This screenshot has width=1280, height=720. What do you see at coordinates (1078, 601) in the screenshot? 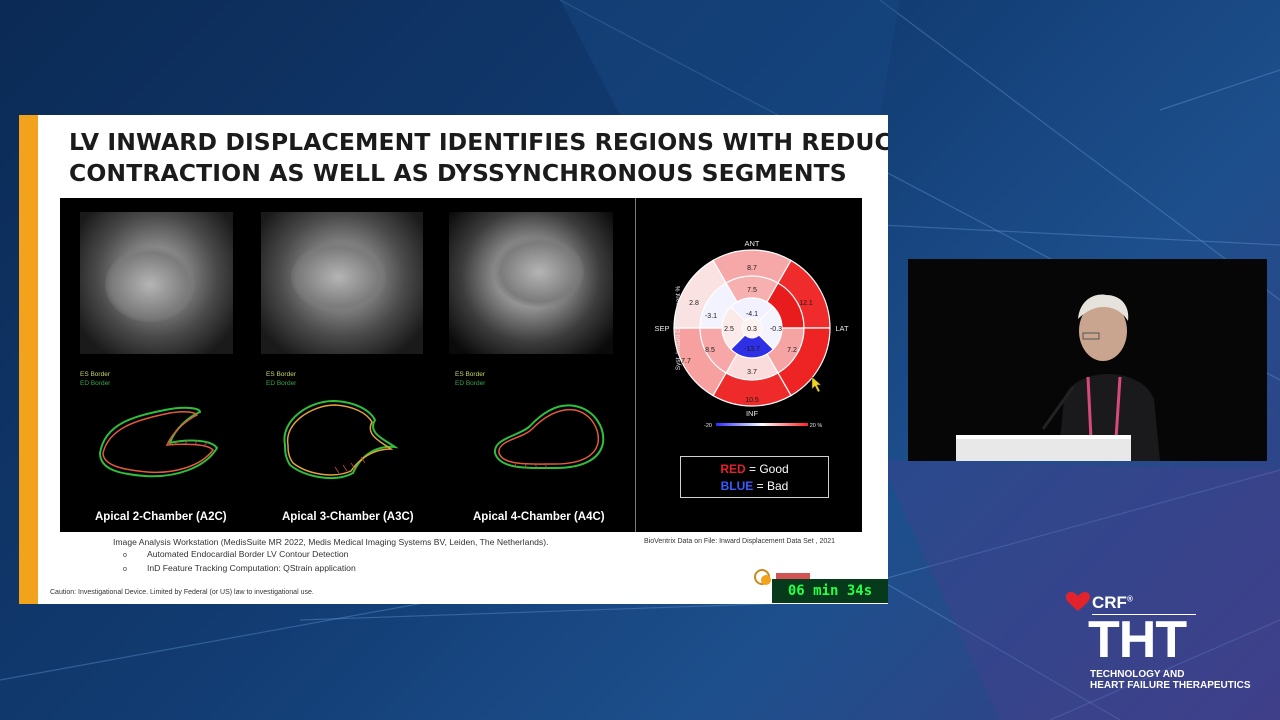
I see `heart-icon` at bounding box center [1078, 601].